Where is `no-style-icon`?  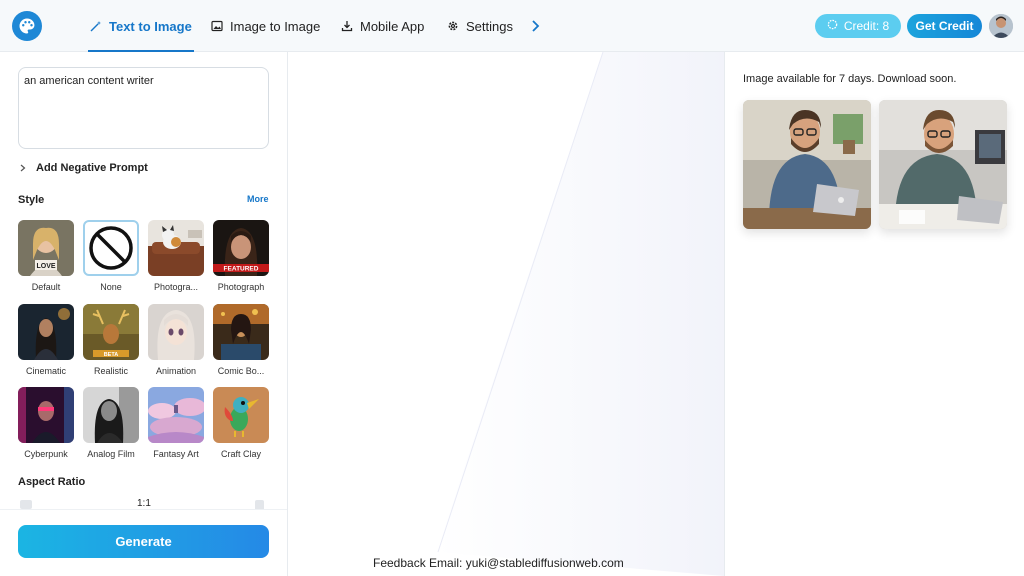
no-style-icon is located at coordinates (111, 248).